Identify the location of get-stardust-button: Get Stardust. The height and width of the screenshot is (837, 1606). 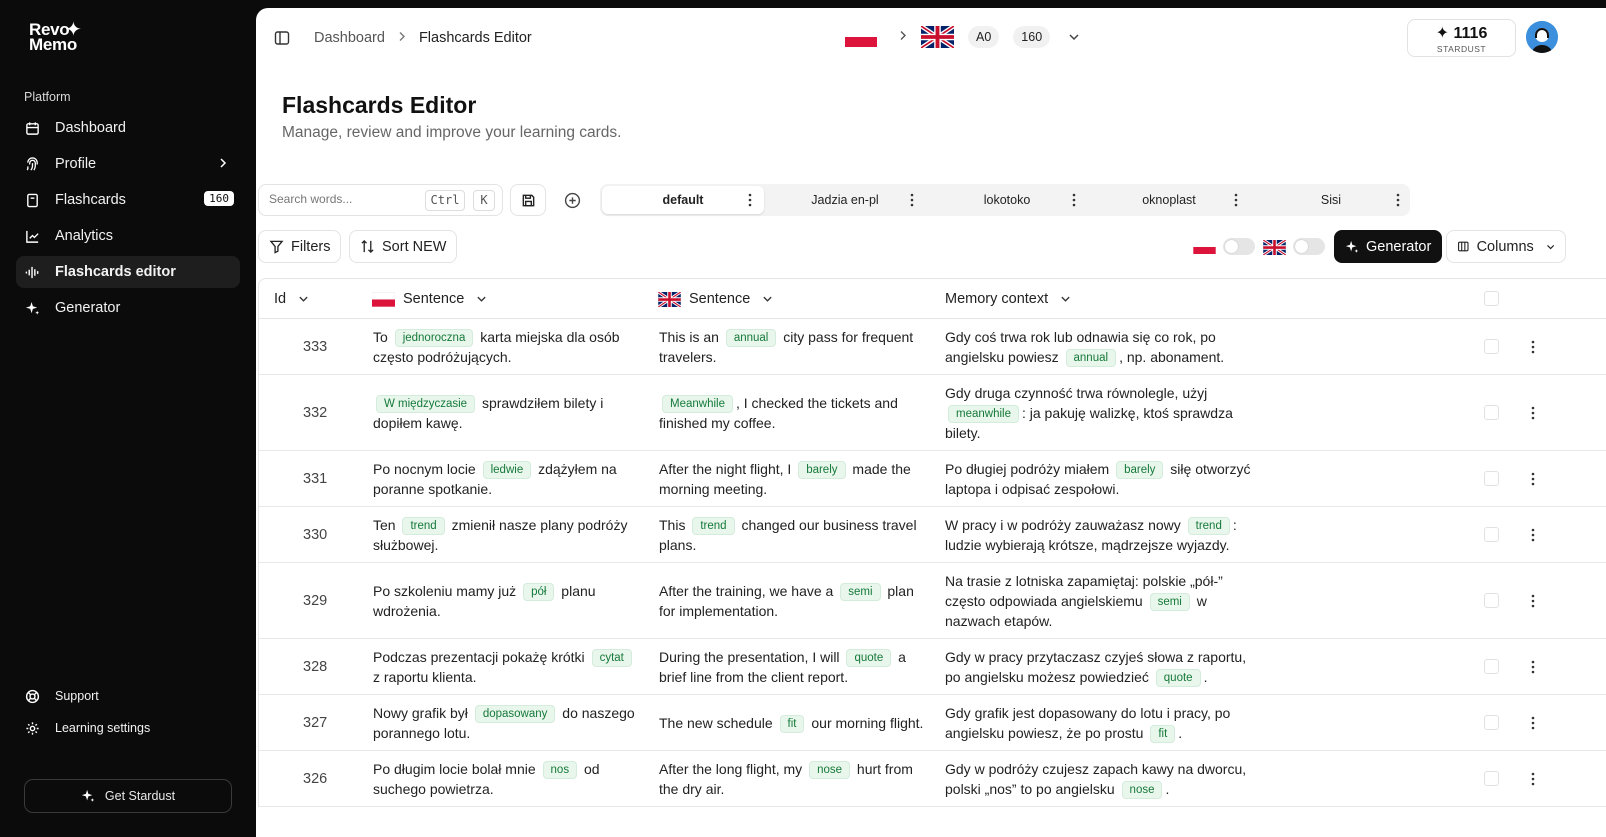
(128, 796).